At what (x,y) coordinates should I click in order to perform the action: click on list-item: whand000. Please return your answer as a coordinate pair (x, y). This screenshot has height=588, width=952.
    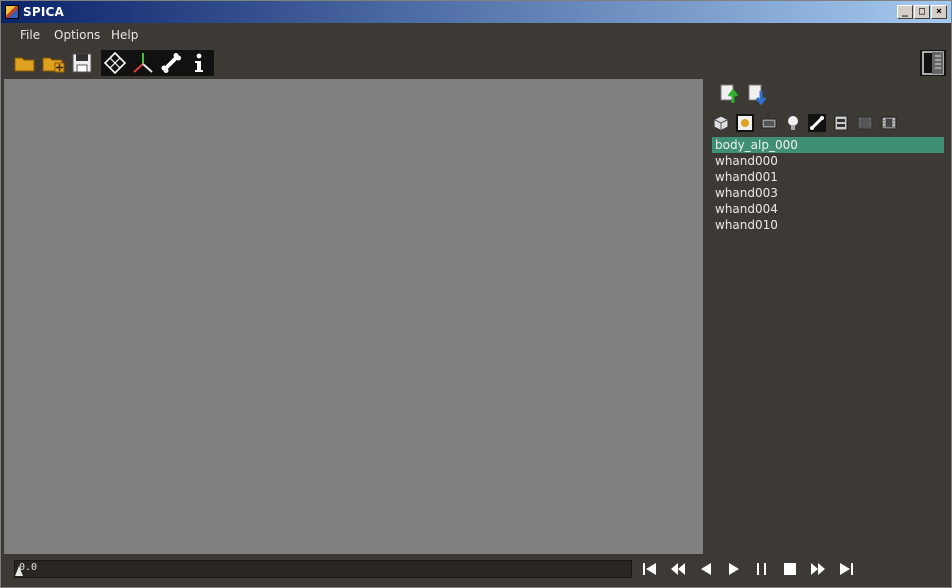
    Looking at the image, I should click on (828, 161).